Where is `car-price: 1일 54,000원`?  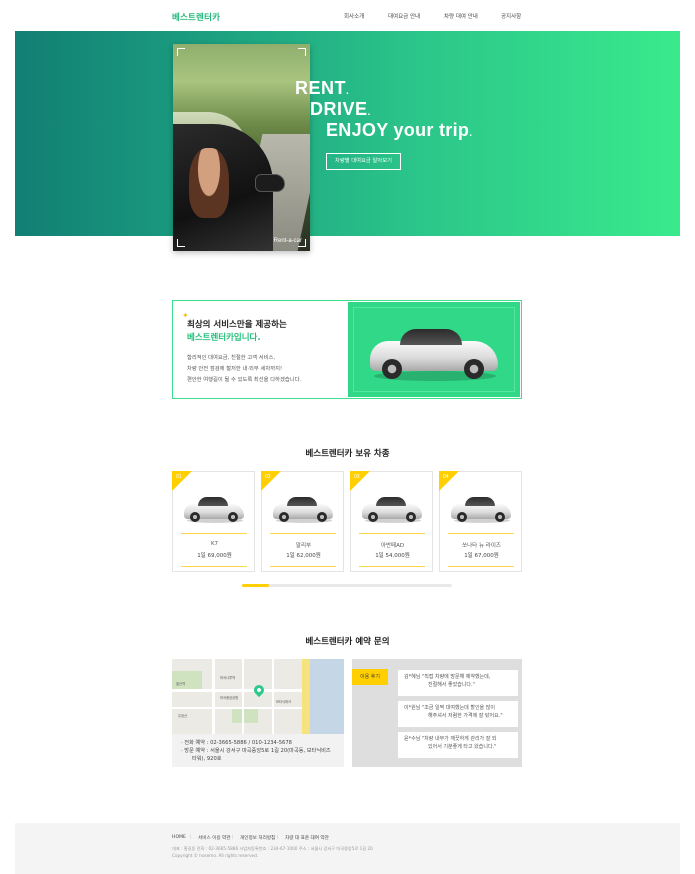 car-price: 1일 54,000원 is located at coordinates (392, 556).